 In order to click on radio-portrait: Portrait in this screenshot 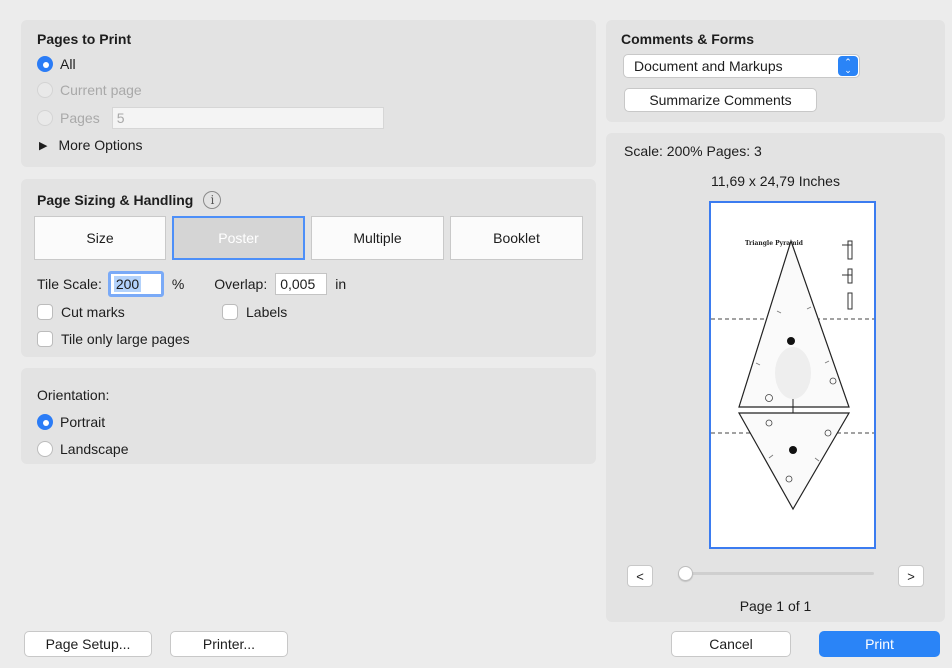, I will do `click(71, 422)`.